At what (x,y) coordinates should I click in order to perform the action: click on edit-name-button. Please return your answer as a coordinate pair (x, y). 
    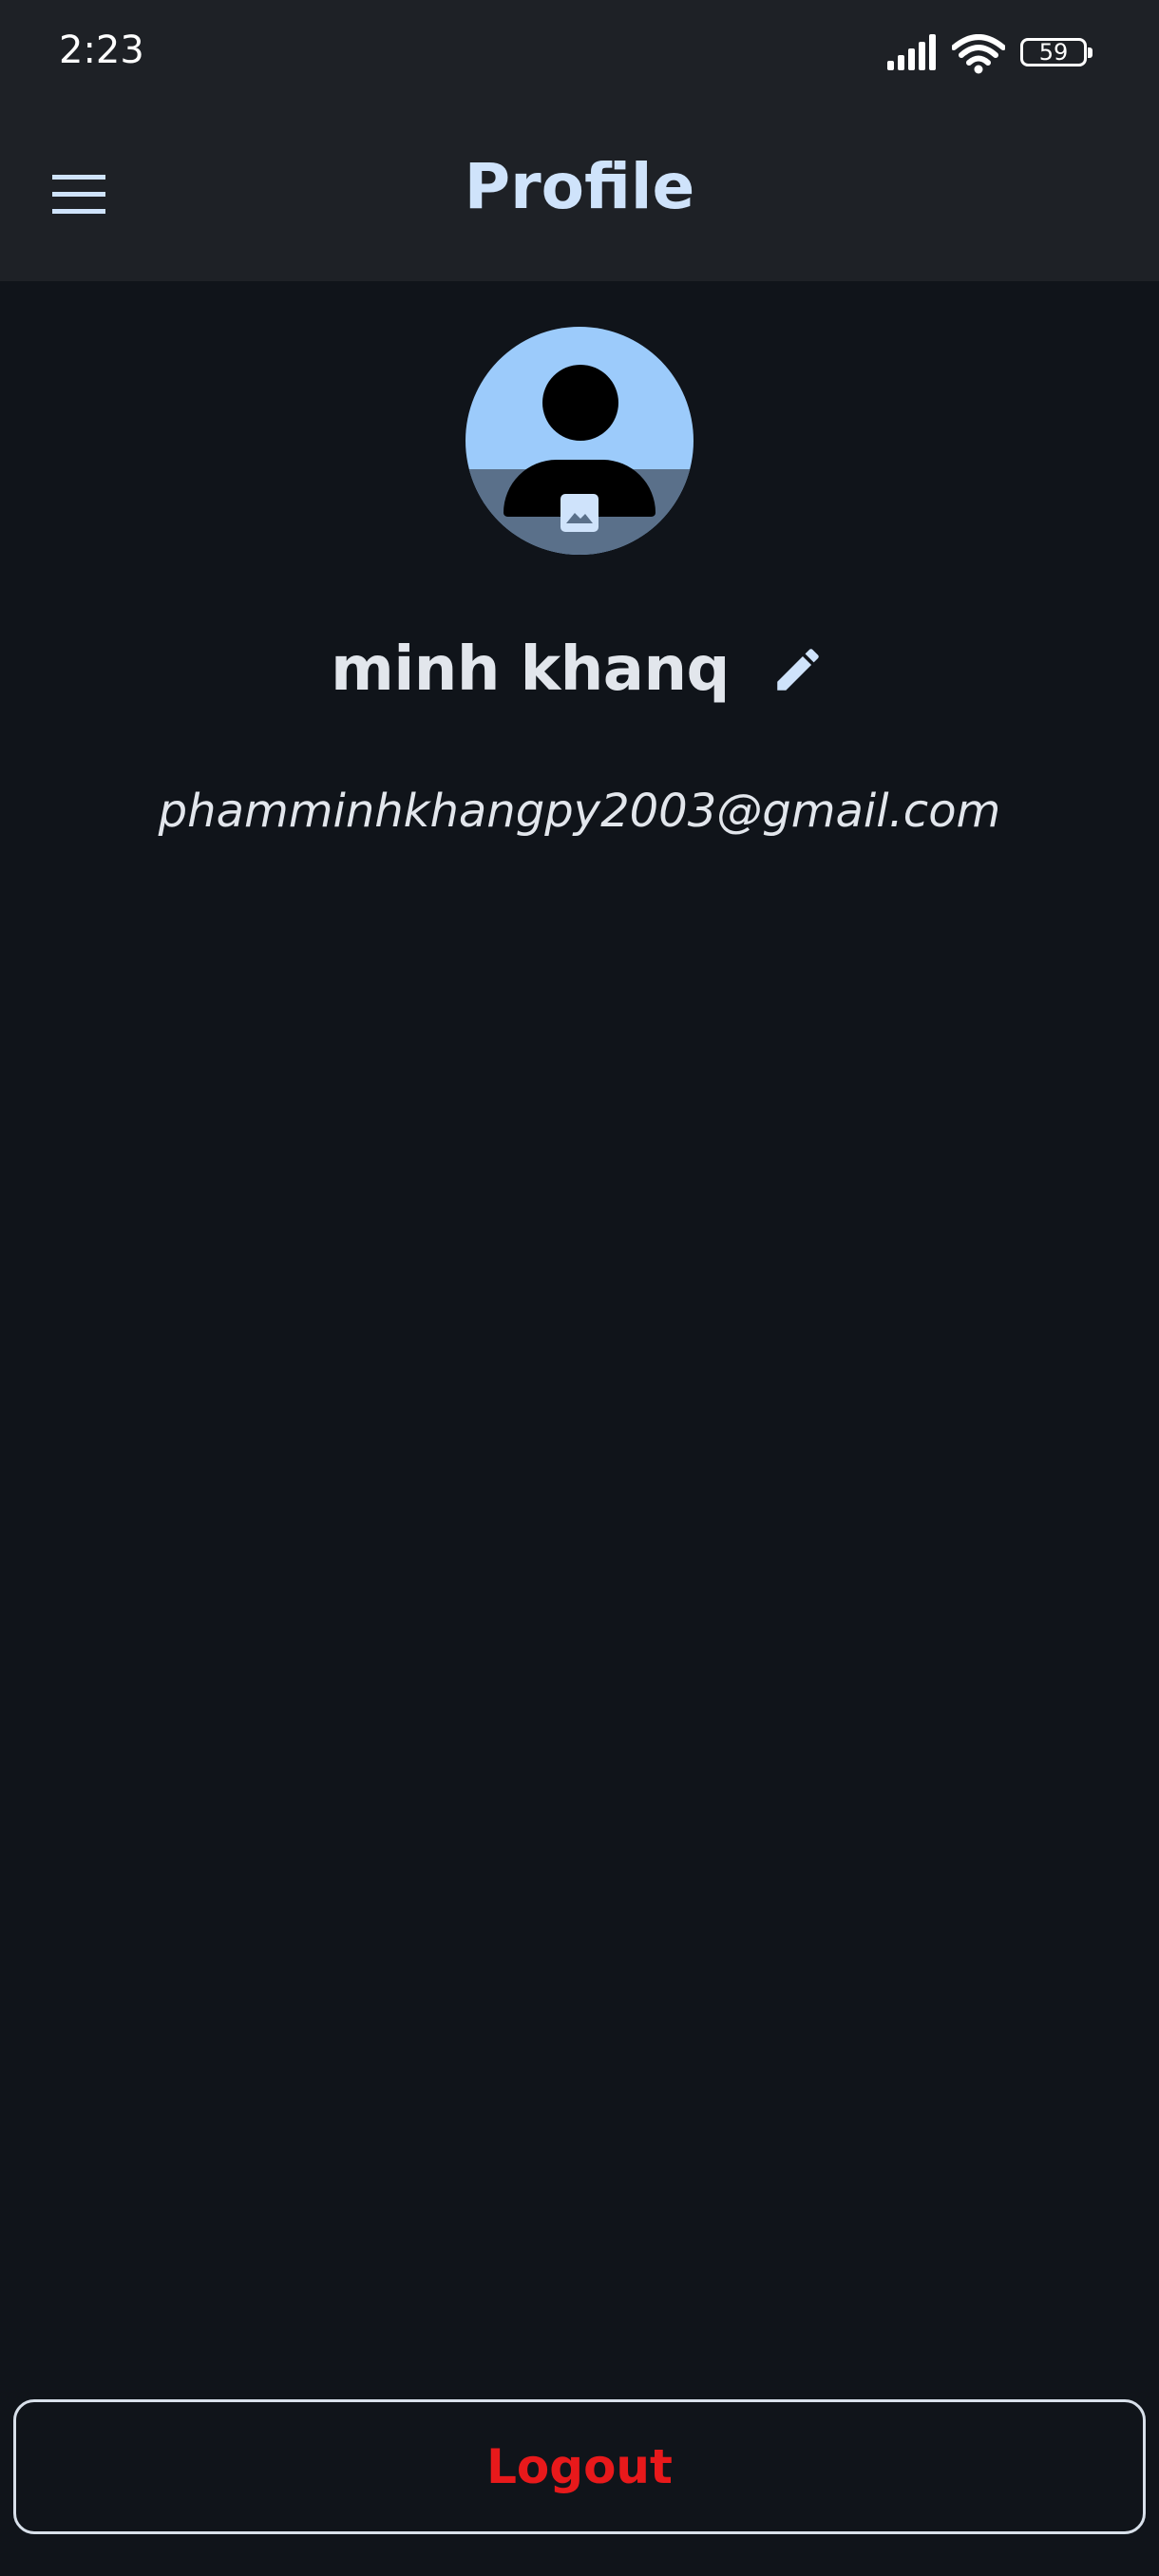
    Looking at the image, I should click on (798, 669).